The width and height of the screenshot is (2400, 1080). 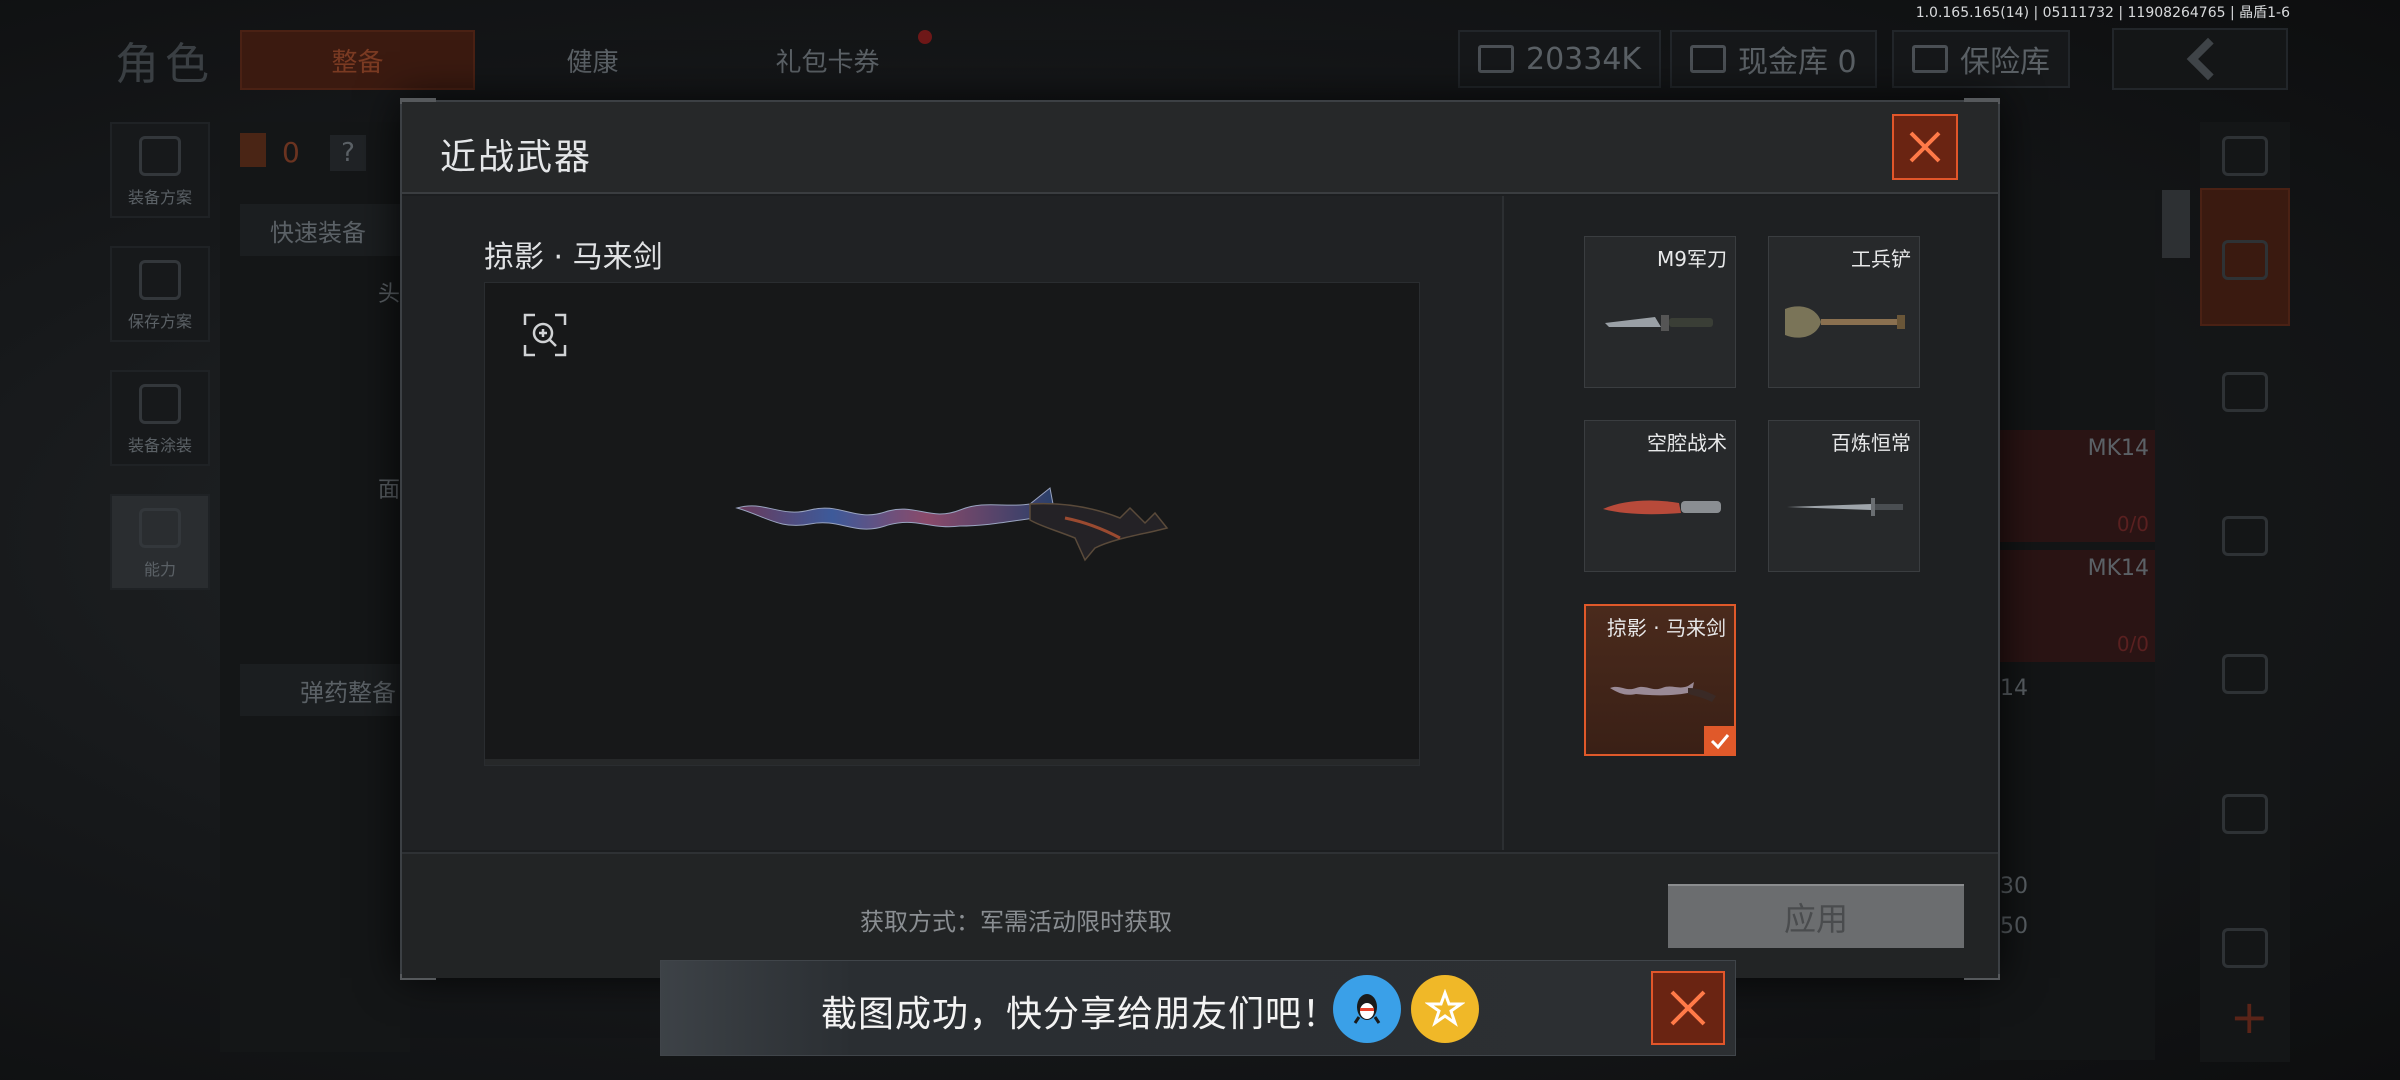 I want to click on safe-vault-button: 保险库, so click(x=1981, y=59).